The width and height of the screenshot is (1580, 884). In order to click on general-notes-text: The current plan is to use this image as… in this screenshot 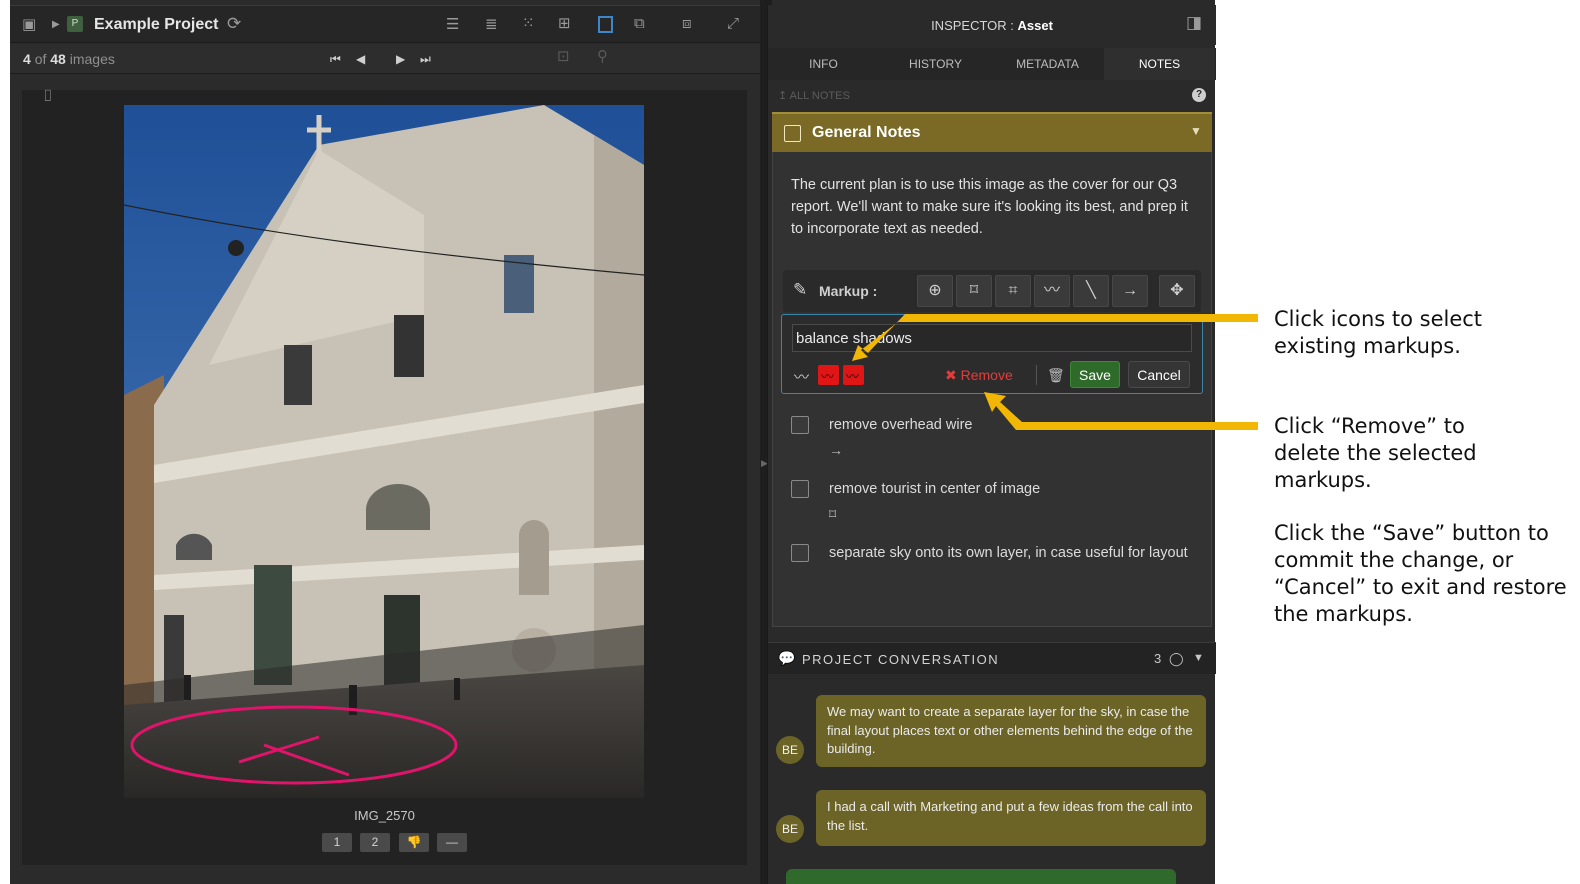, I will do `click(996, 207)`.